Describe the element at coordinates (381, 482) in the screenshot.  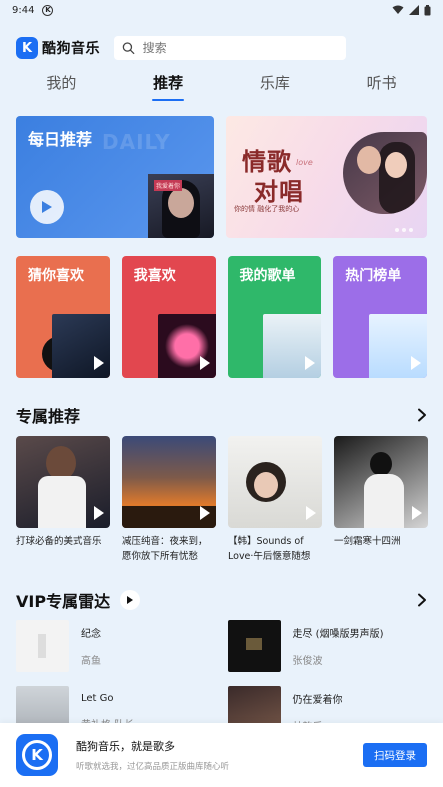
I see `playlist-cover-swordsman` at that location.